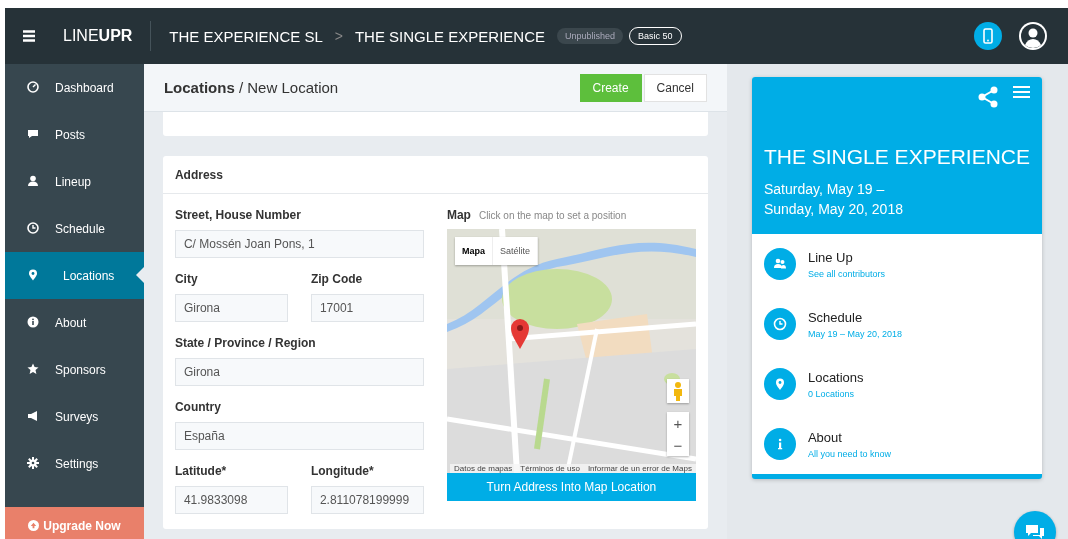  I want to click on preview-menu-item: Schedule May 19 – May 20, 2018, so click(896, 324).